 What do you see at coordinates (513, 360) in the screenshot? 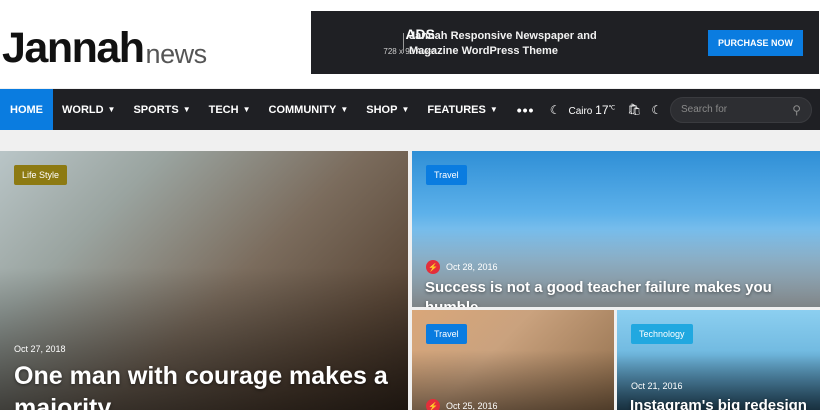
I see `featured-post-travel-2: Travel ⚡ Oct 25, 2016` at bounding box center [513, 360].